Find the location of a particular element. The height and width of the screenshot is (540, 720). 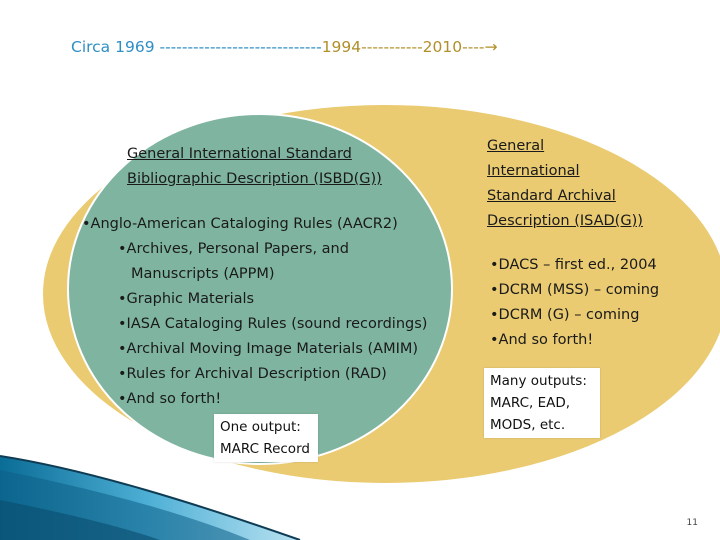

list-item: •Rules for Archival Description (RAD) is located at coordinates (252, 374).